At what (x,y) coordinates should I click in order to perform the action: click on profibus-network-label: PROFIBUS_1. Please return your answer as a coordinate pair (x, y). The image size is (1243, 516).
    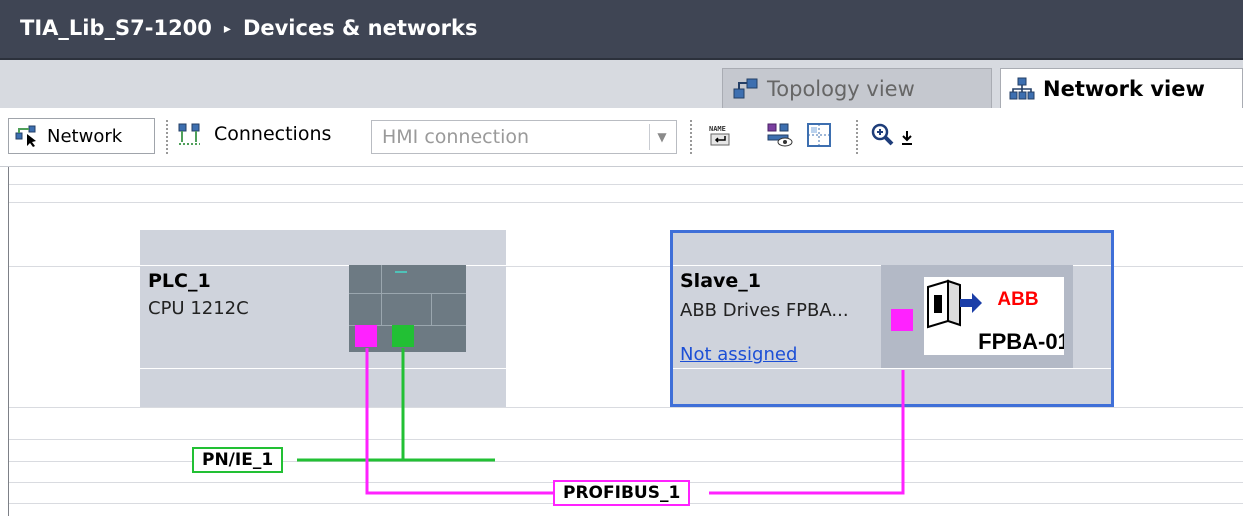
    Looking at the image, I should click on (622, 493).